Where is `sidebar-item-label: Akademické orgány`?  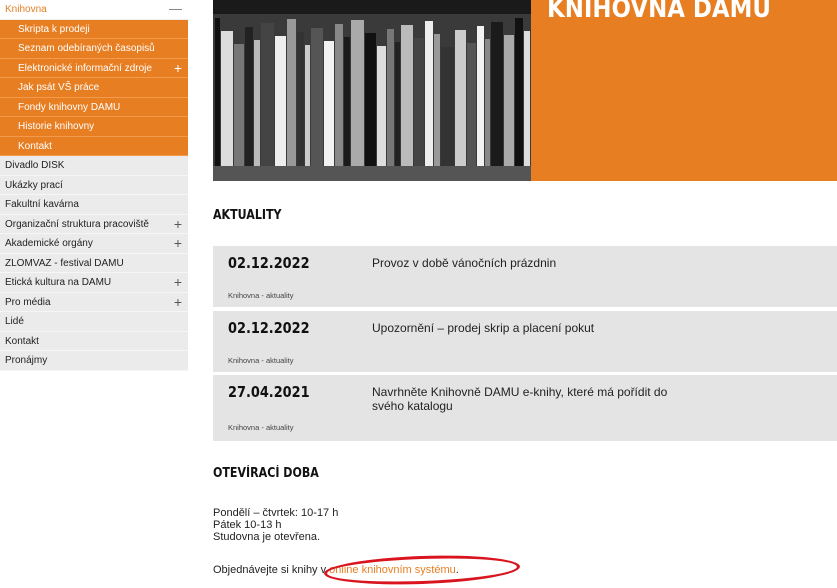 sidebar-item-label: Akademické orgány is located at coordinates (49, 243).